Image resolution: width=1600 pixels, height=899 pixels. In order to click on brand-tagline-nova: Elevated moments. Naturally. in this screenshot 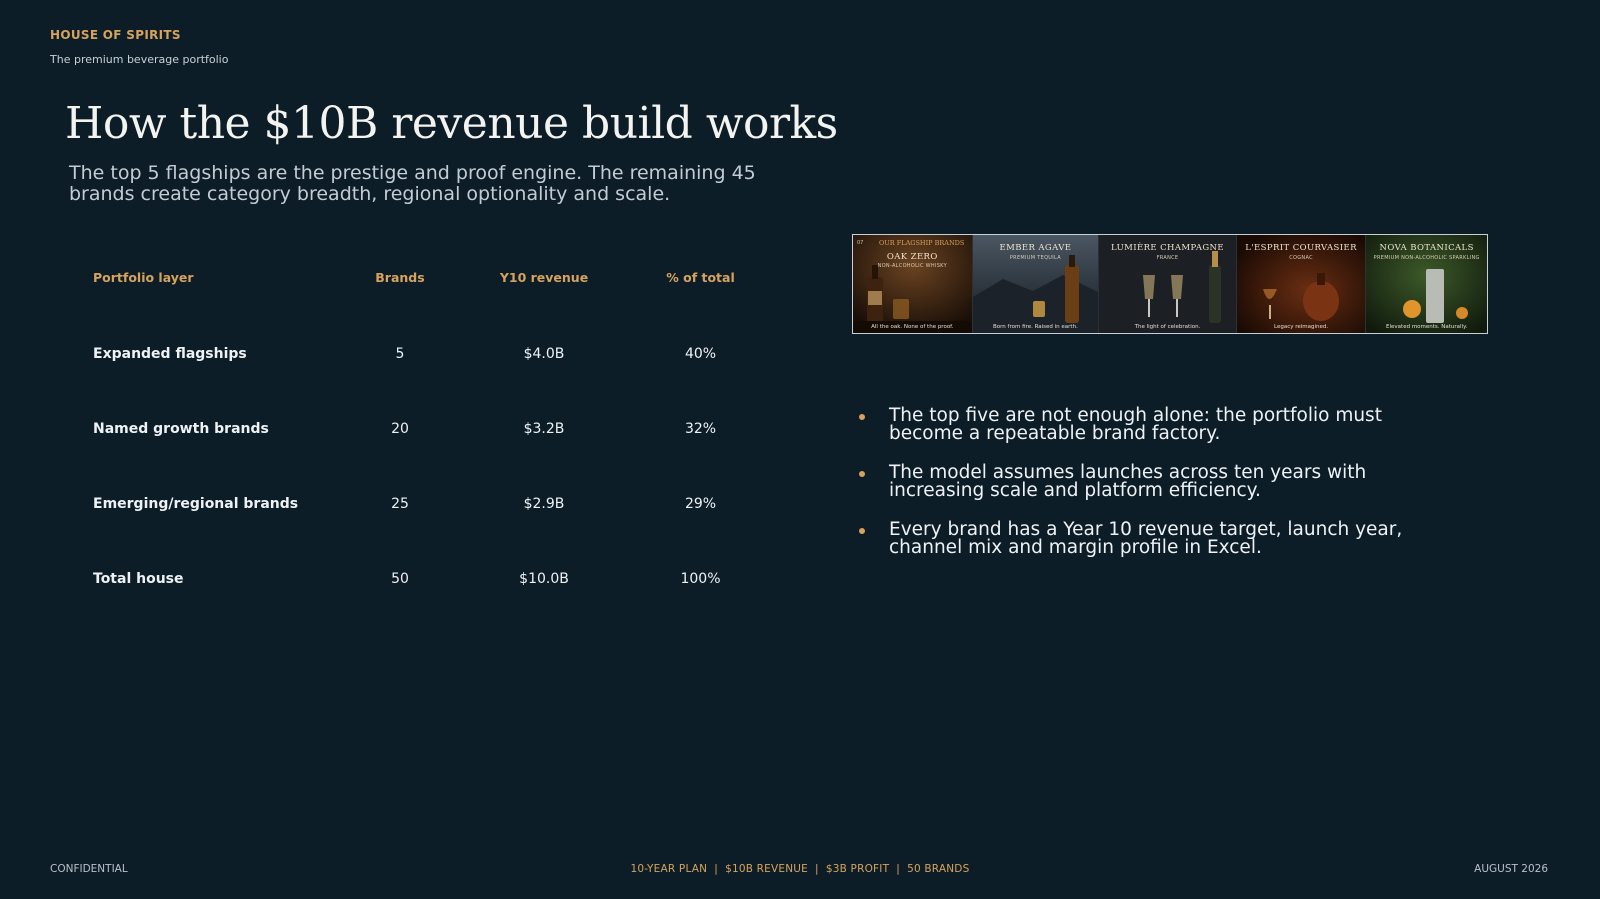, I will do `click(1427, 327)`.